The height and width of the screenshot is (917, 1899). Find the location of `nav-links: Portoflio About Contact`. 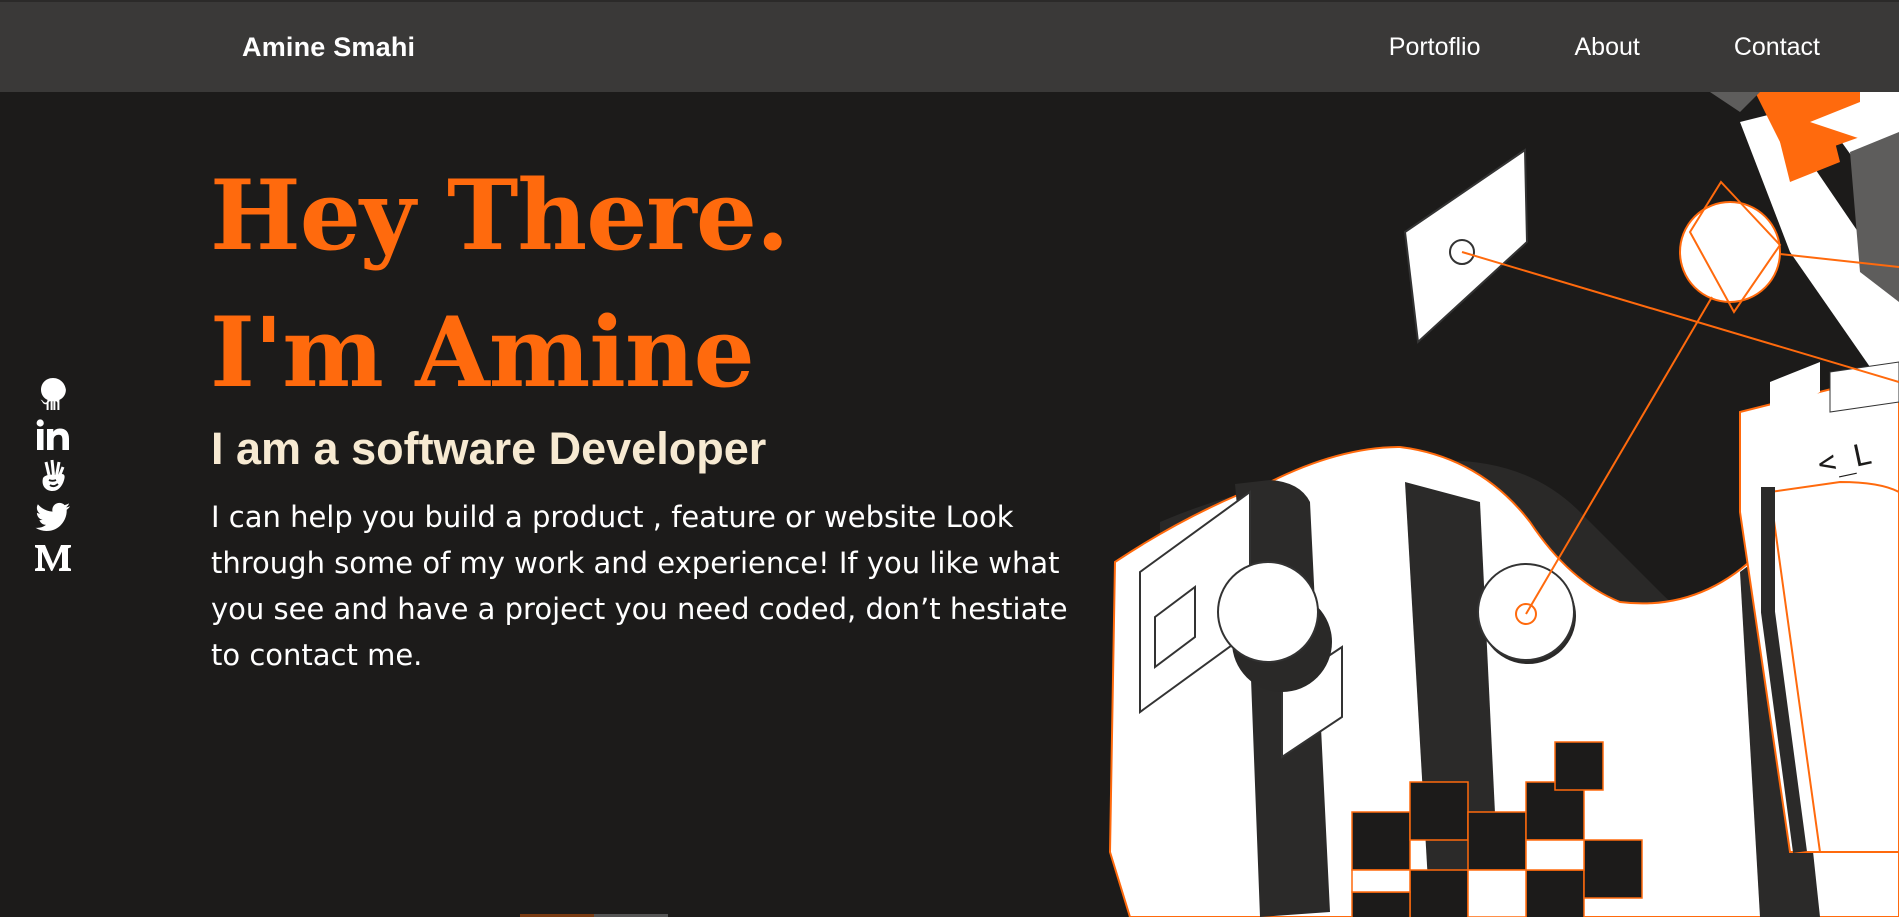

nav-links: Portoflio About Contact is located at coordinates (1604, 47).